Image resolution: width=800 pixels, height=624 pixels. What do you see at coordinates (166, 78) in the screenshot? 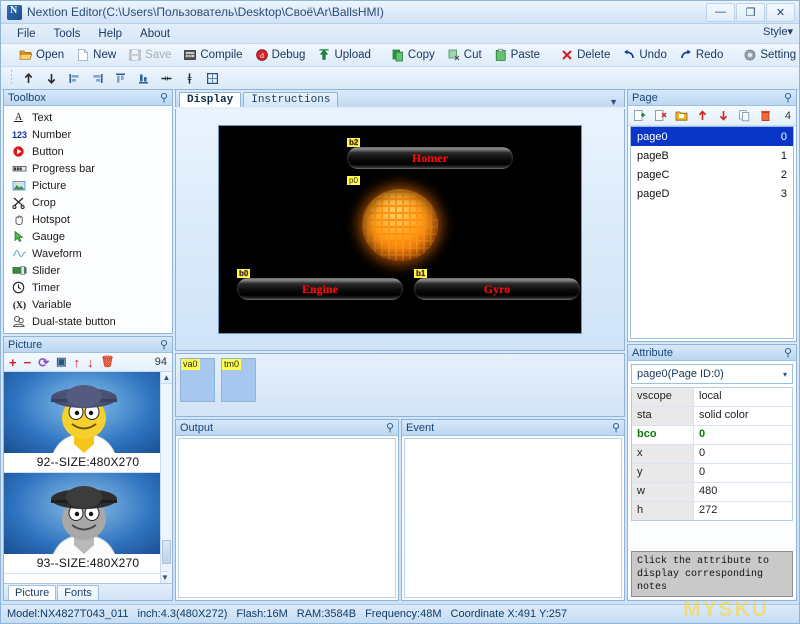
I see `distribute-horizontal-icon` at bounding box center [166, 78].